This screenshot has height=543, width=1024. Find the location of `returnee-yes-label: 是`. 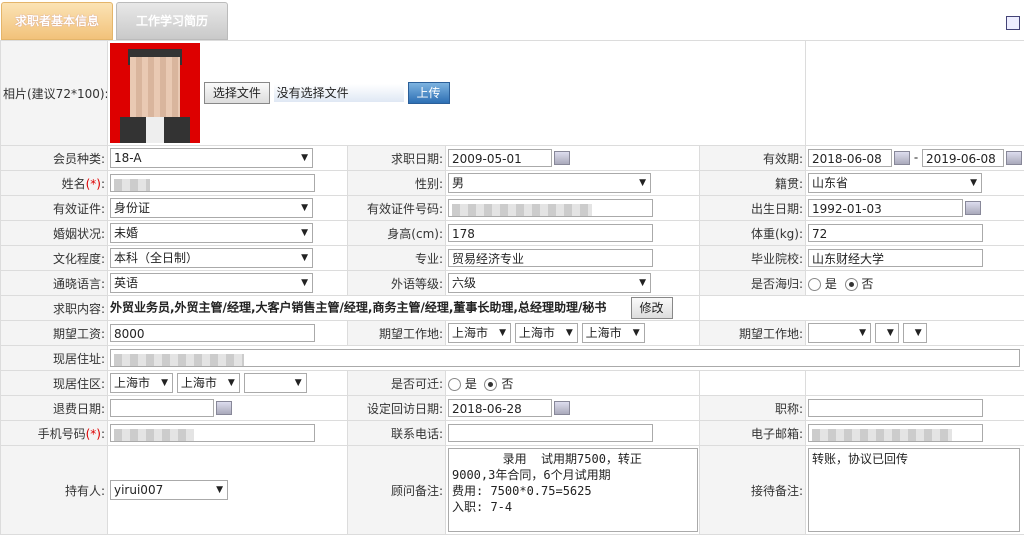

returnee-yes-label: 是 is located at coordinates (830, 283).